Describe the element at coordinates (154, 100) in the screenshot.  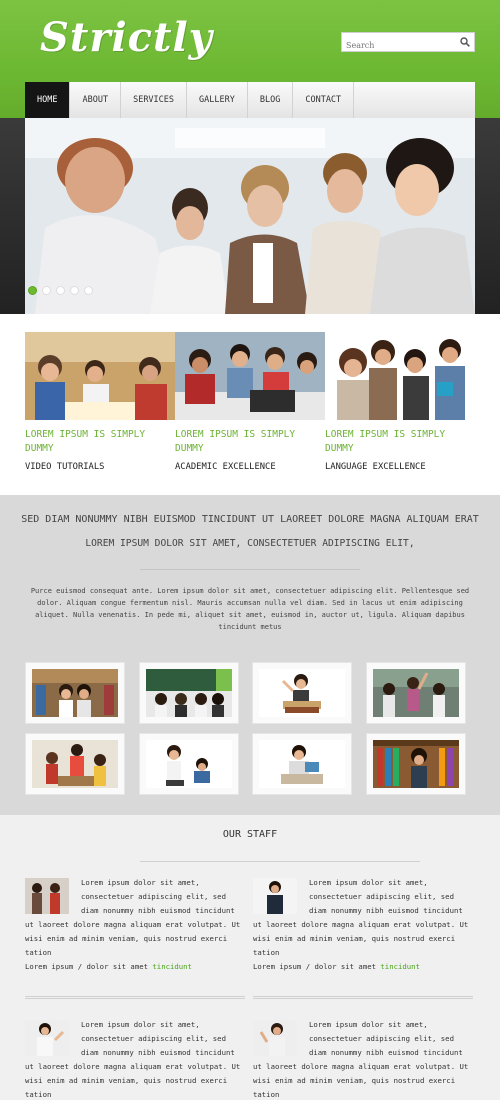
I see `nav-services: SERVICES` at that location.